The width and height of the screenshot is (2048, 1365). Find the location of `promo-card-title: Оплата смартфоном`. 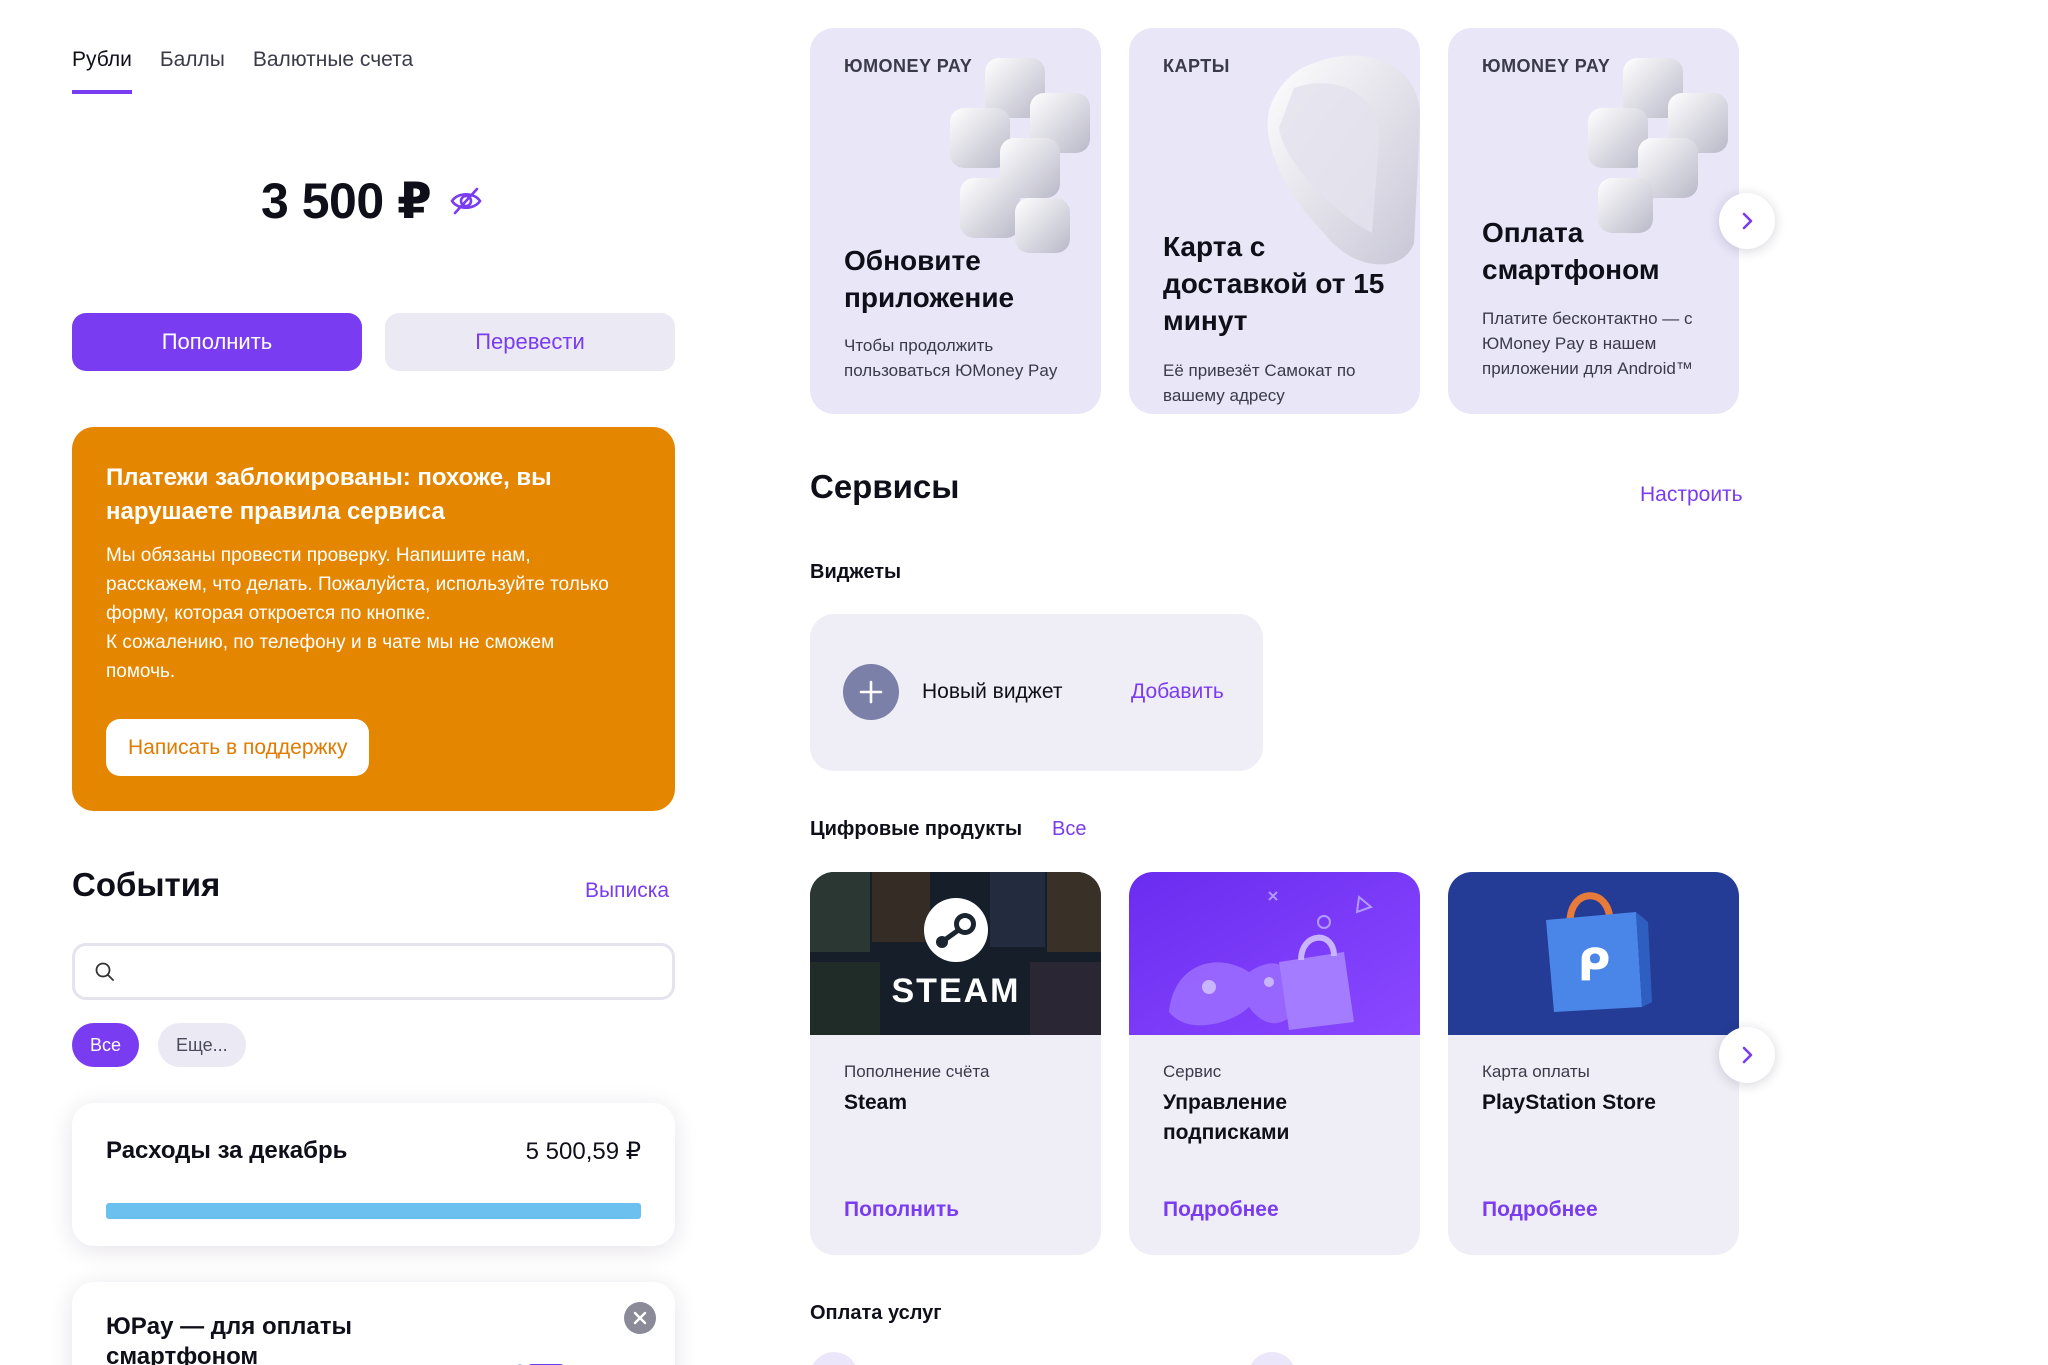

promo-card-title: Оплата смартфоном is located at coordinates (1571, 251).